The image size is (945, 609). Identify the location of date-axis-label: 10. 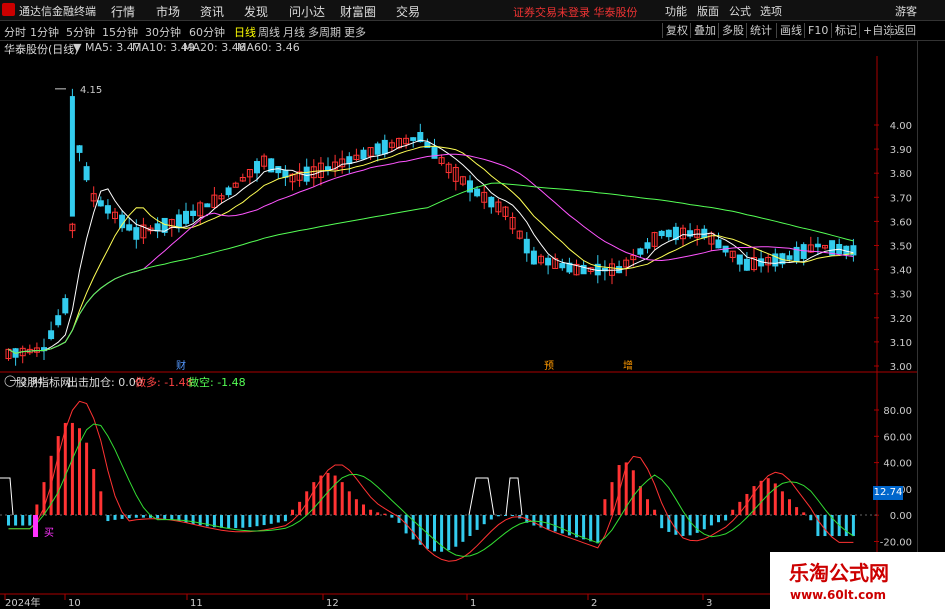
(74, 603).